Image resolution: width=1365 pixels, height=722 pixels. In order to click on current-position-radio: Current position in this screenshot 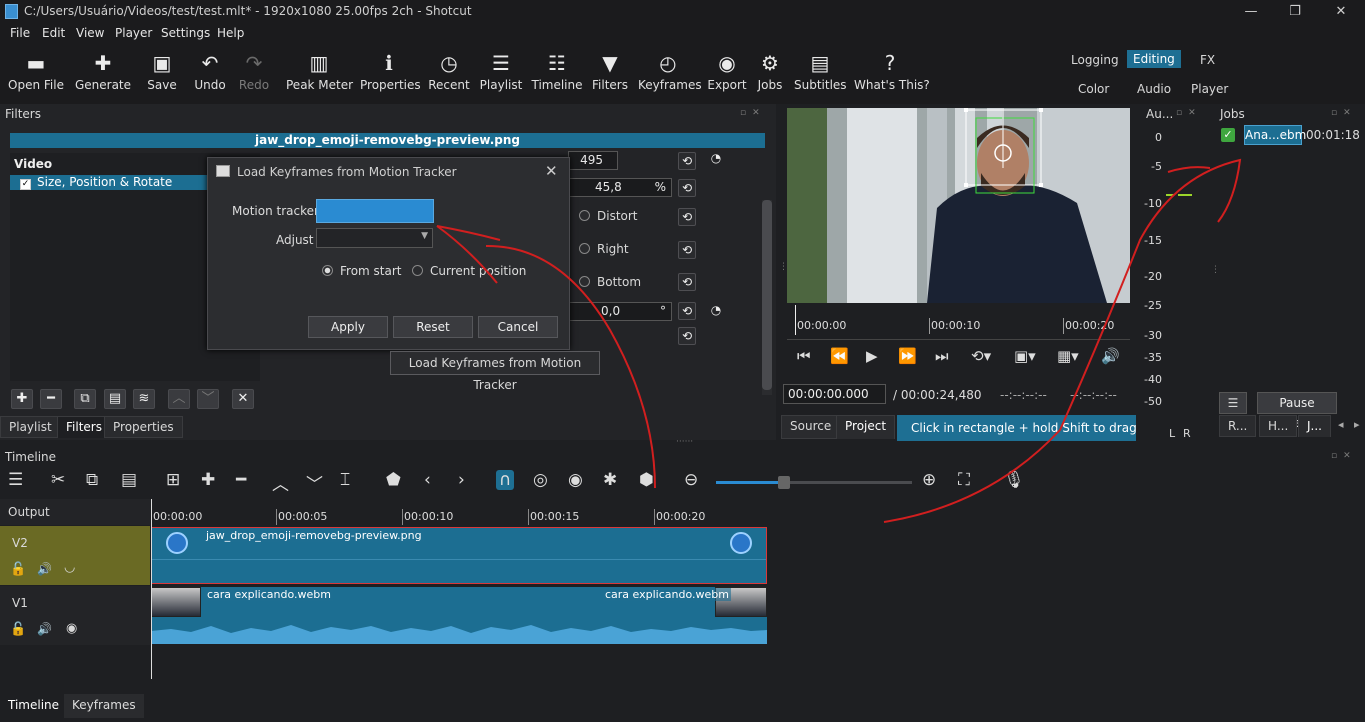, I will do `click(469, 271)`.